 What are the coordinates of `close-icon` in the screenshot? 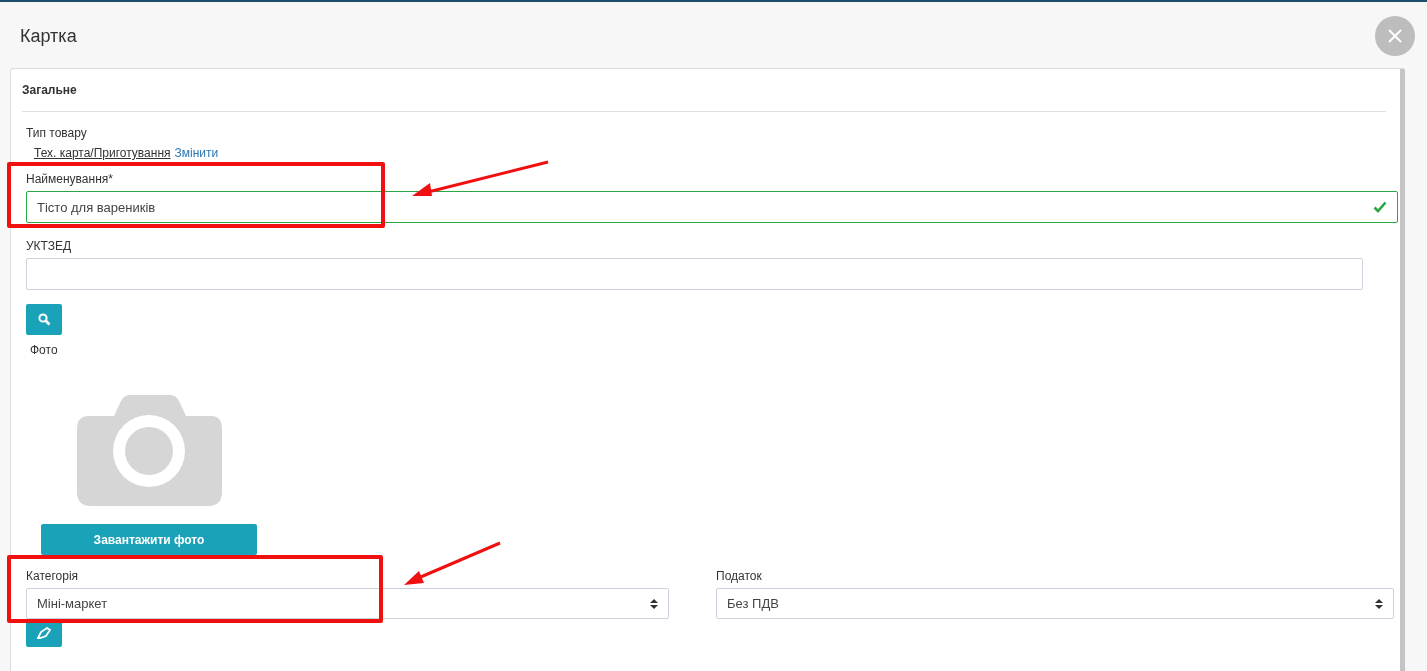 It's located at (1395, 36).